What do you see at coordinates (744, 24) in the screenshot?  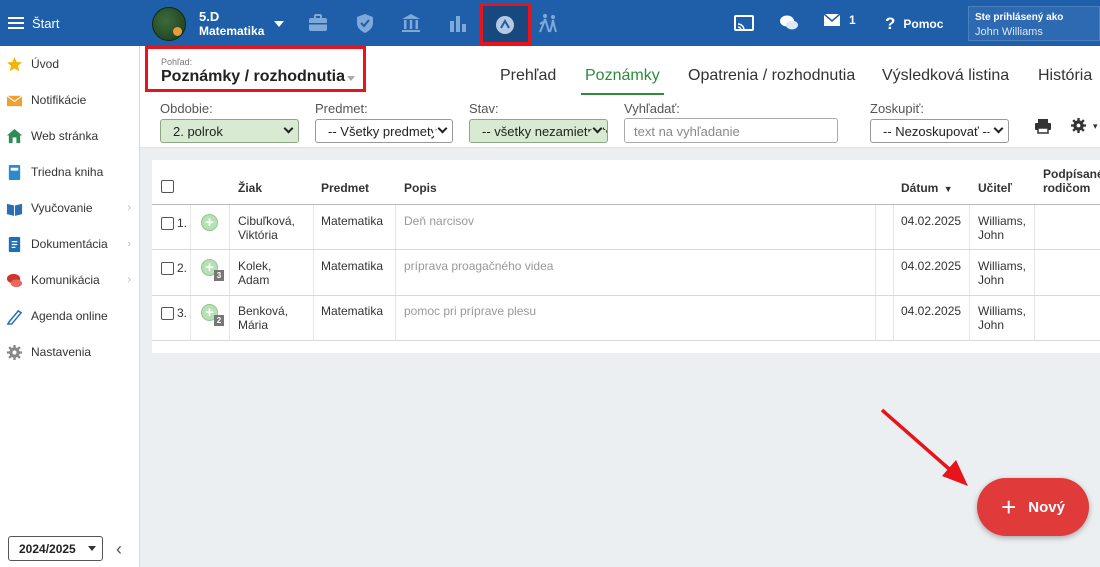 I see `cast-icon` at bounding box center [744, 24].